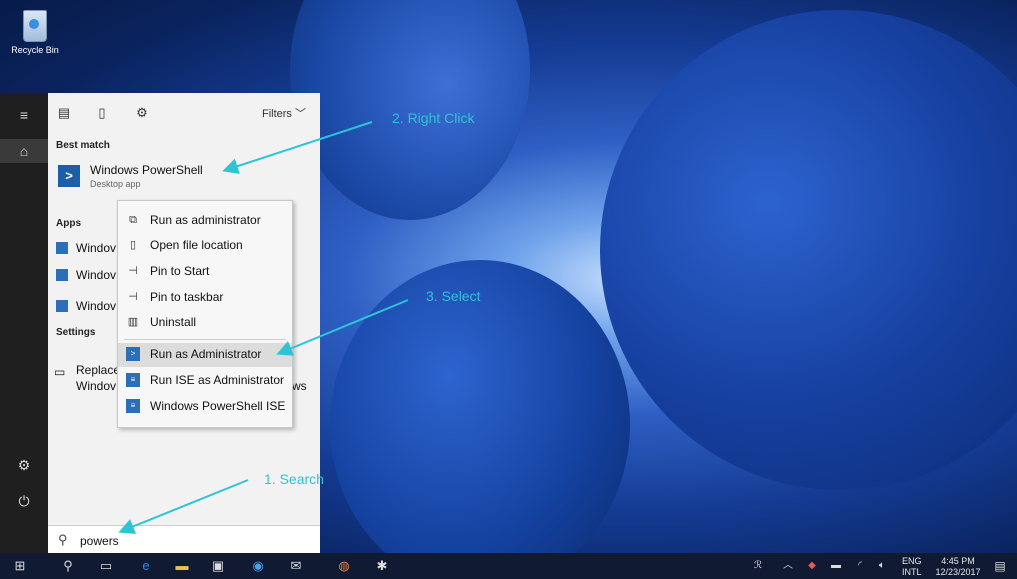 This screenshot has height=579, width=1017. What do you see at coordinates (294, 479) in the screenshot?
I see `annotation-step-1: 1. Search` at bounding box center [294, 479].